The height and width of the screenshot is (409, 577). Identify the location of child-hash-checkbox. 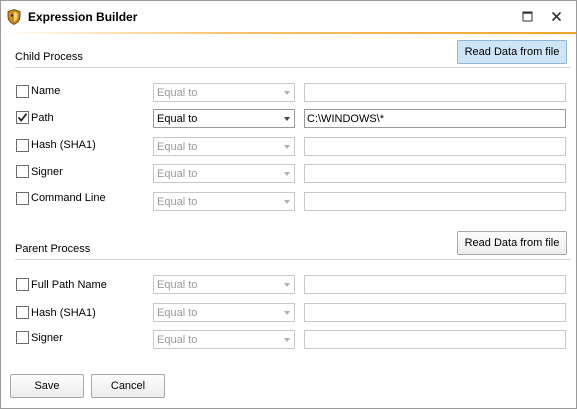
(22, 145).